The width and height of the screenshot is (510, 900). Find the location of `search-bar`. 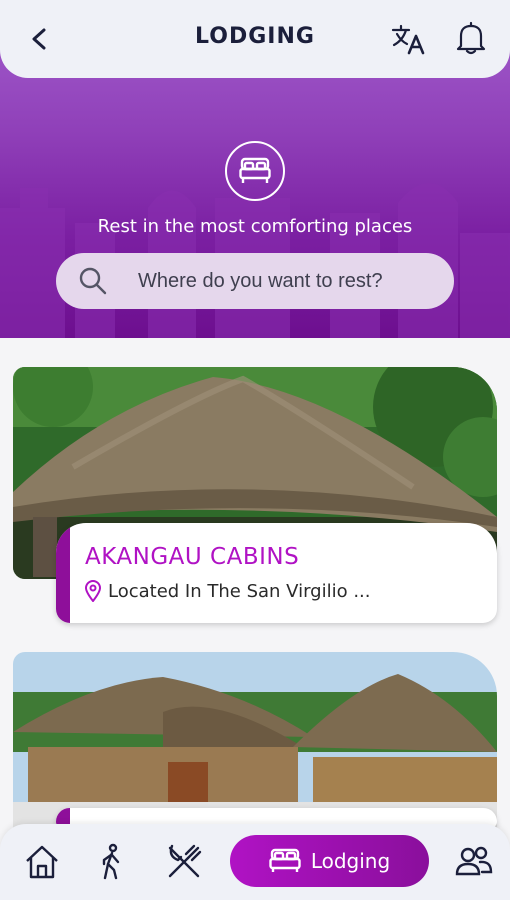

search-bar is located at coordinates (255, 281).